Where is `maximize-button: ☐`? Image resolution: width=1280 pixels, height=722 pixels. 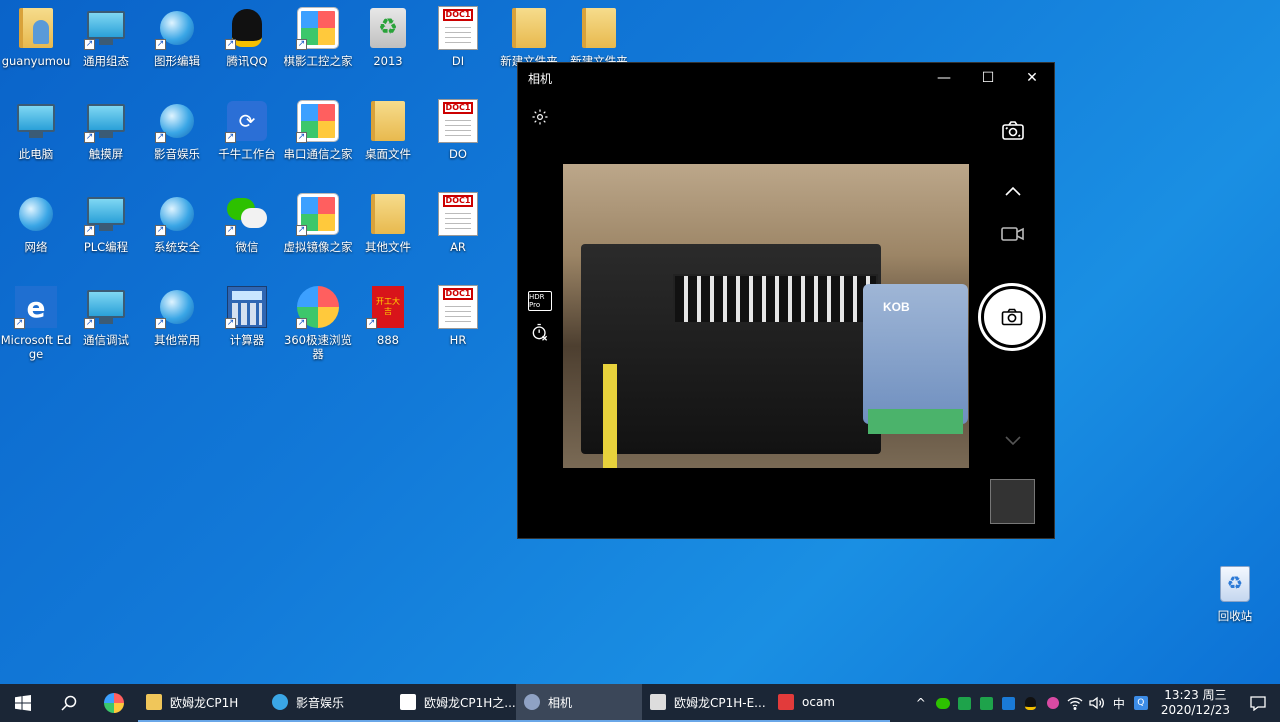
maximize-button: ☐ is located at coordinates (988, 78).